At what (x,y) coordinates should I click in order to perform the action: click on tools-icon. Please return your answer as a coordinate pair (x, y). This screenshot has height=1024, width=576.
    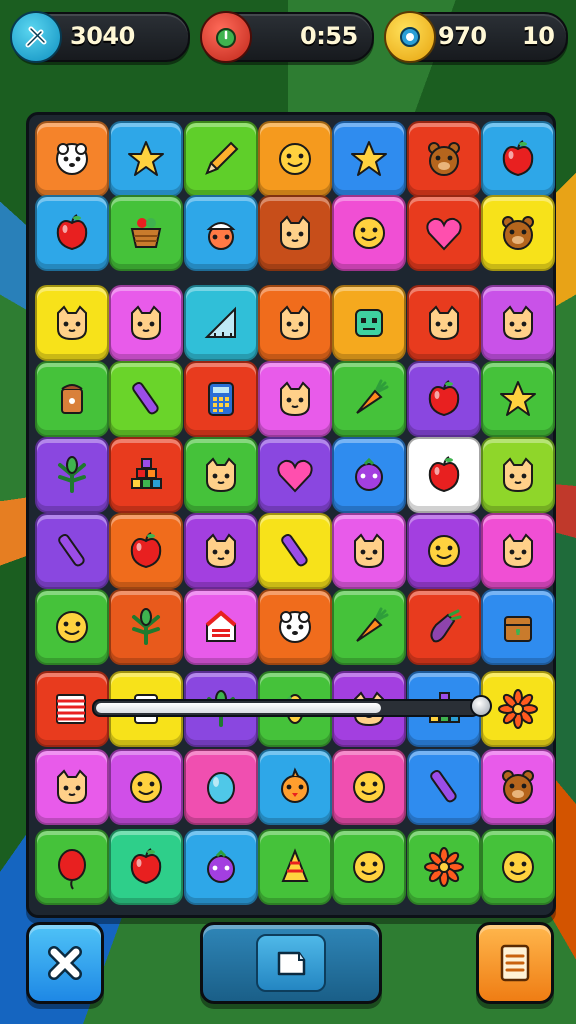
    Looking at the image, I should click on (36, 37).